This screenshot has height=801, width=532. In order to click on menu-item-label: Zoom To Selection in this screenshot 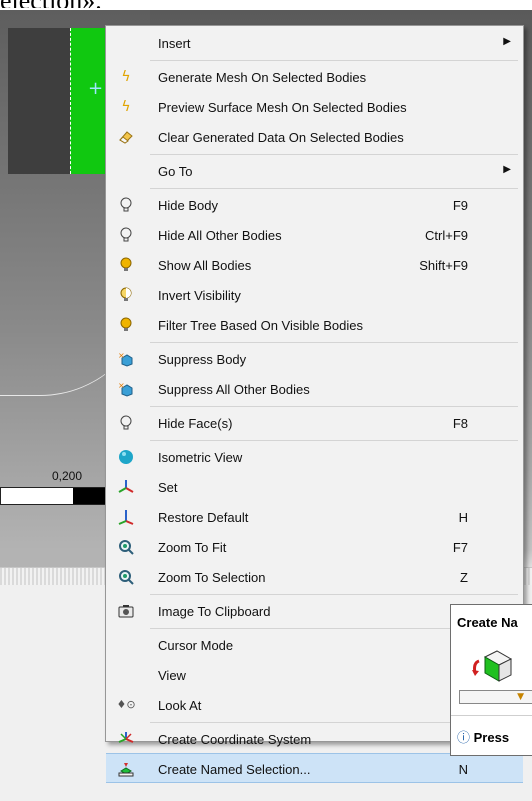, I will do `click(212, 577)`.